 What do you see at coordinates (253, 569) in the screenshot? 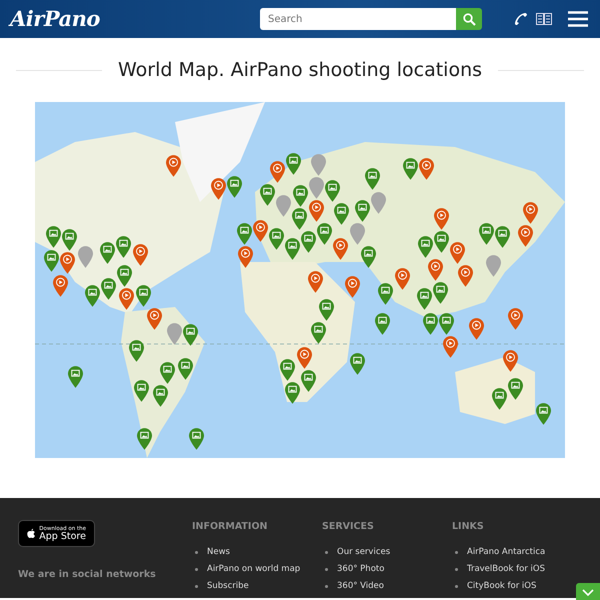
I see `footer-link: AirPano on world map` at bounding box center [253, 569].